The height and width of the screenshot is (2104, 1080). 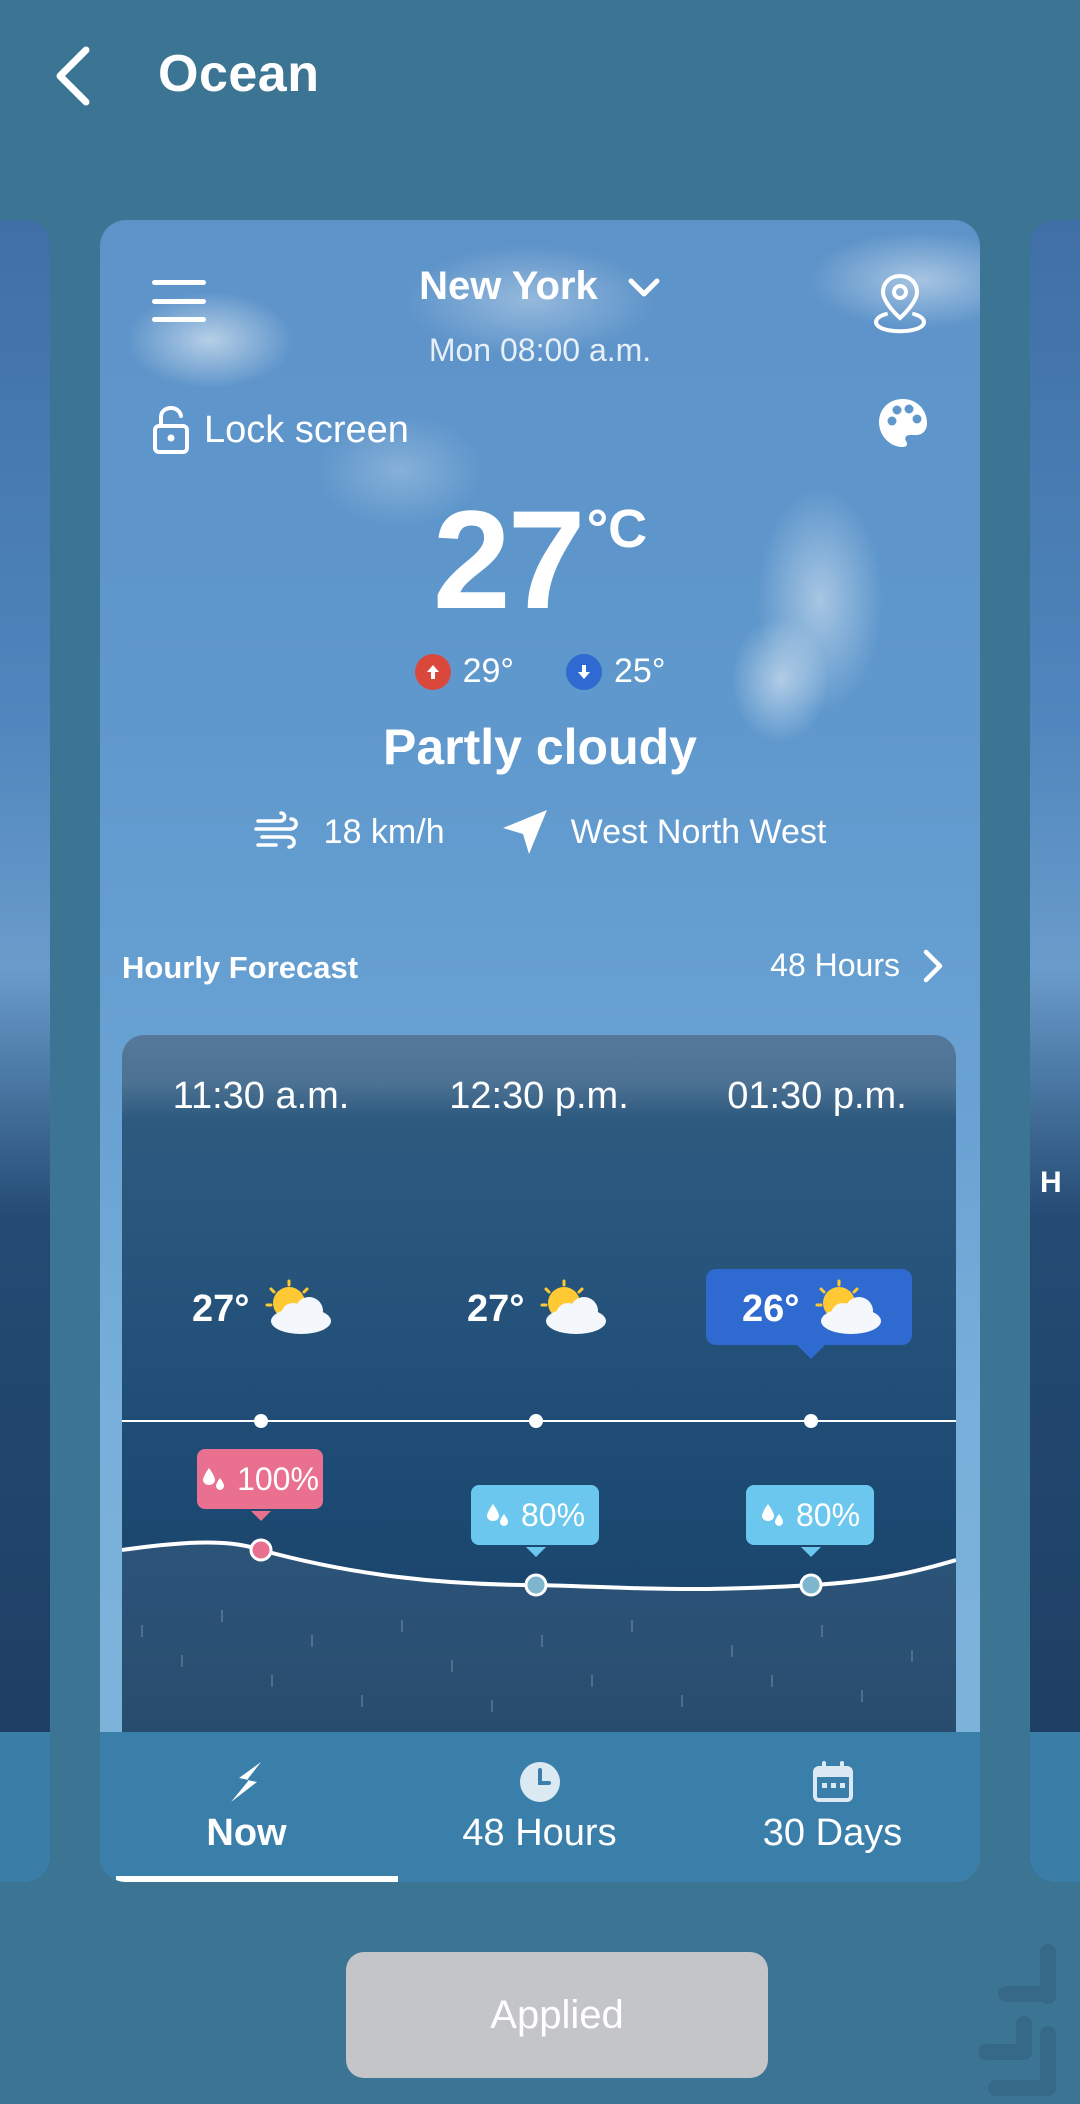 I want to click on low-temp: 25°, so click(x=640, y=671).